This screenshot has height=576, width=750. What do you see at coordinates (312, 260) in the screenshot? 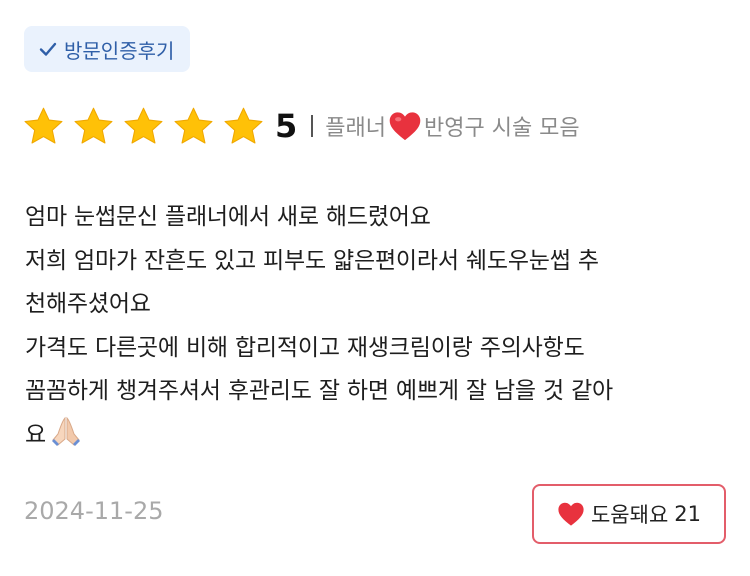
I see `review-line: 저희 엄마가 잔흔도 있고 피부도 얇은편이라서 쉐도우눈썹 추` at bounding box center [312, 260].